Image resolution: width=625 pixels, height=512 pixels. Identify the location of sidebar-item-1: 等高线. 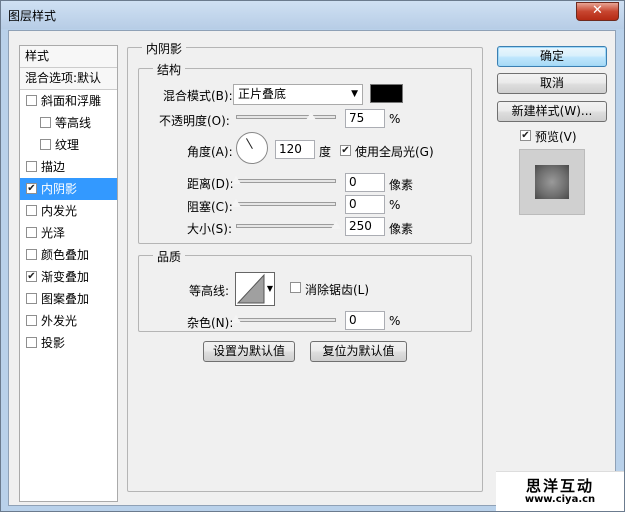
(68, 123).